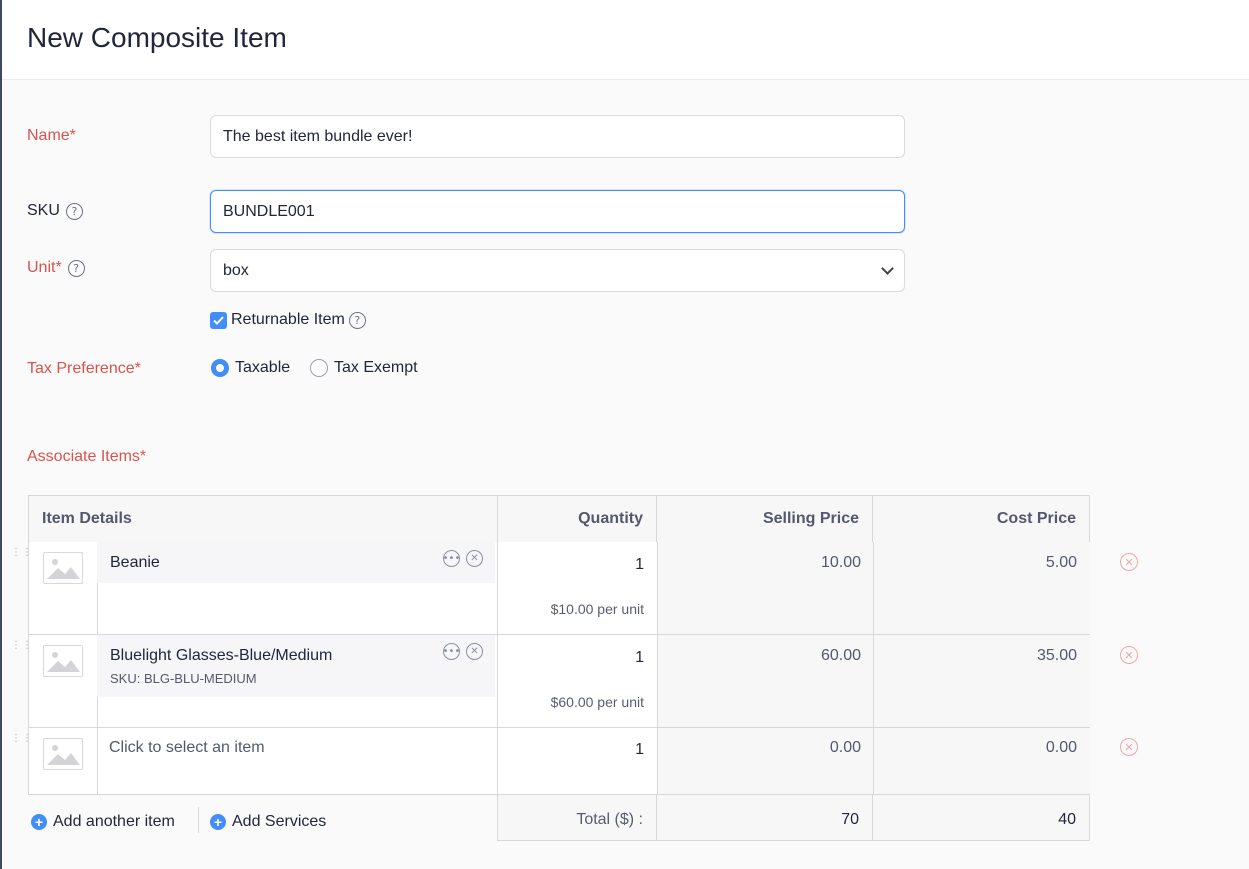  Describe the element at coordinates (198, 820) in the screenshot. I see `divider` at that location.